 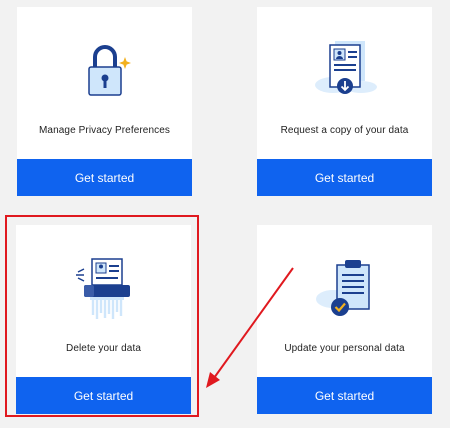 What do you see at coordinates (344, 348) in the screenshot?
I see `card-title: Update your personal data` at bounding box center [344, 348].